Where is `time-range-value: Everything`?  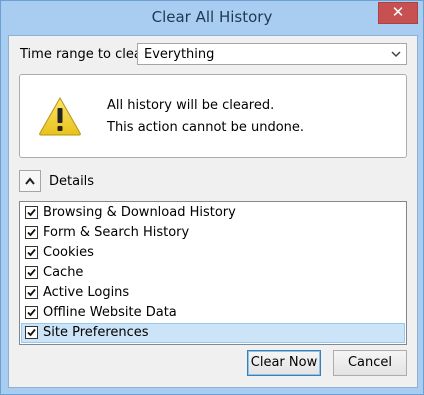 time-range-value: Everything is located at coordinates (179, 54).